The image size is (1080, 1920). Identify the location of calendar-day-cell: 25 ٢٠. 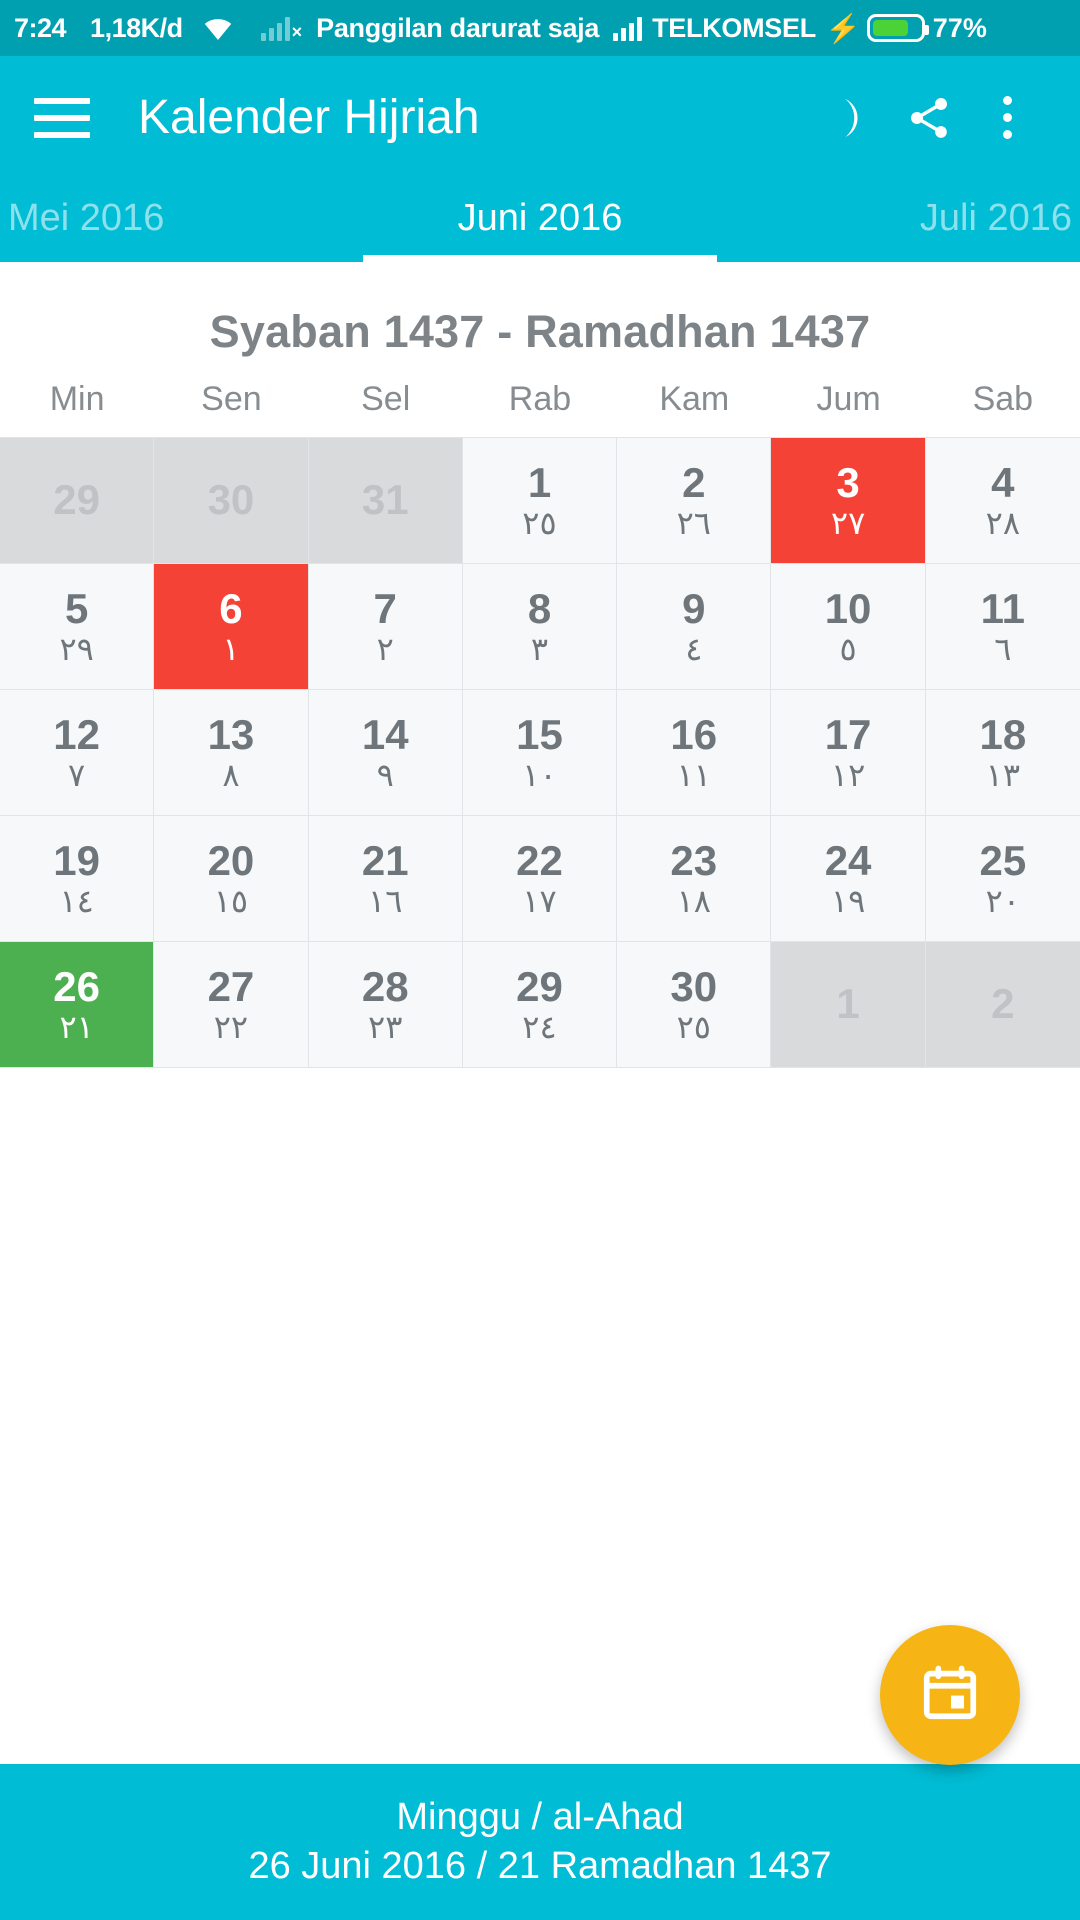
(1002, 879).